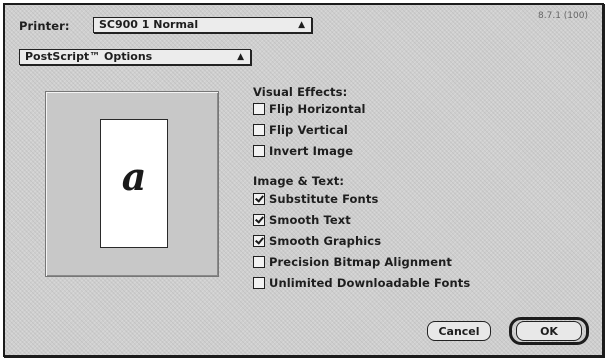 The width and height of the screenshot is (609, 363). I want to click on smooth-graphics-checkbox: Smooth Graphics, so click(317, 241).